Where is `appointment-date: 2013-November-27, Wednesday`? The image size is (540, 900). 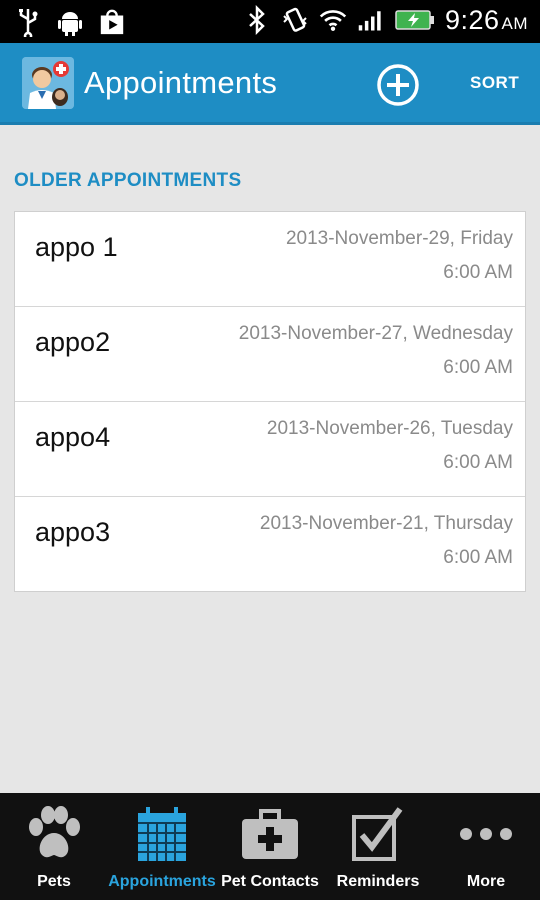
appointment-date: 2013-November-27, Wednesday is located at coordinates (375, 333).